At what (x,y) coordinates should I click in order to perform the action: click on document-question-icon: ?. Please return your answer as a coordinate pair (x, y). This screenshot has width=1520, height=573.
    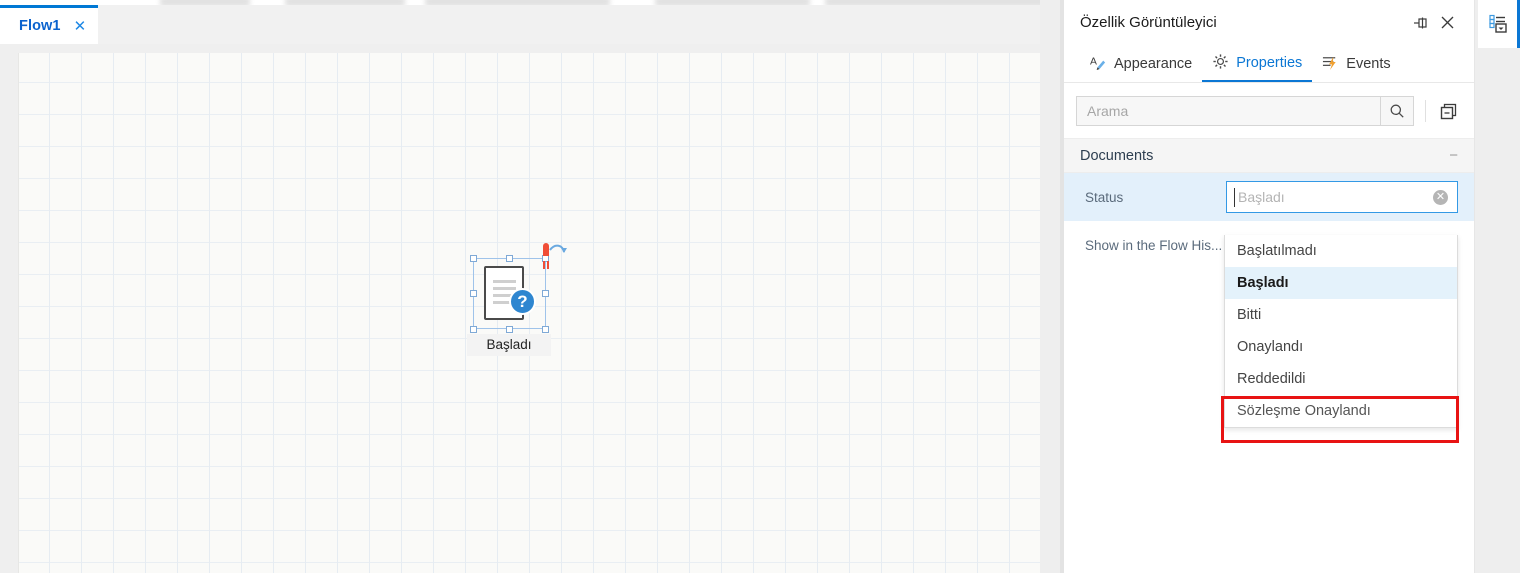
    Looking at the image, I should click on (510, 294).